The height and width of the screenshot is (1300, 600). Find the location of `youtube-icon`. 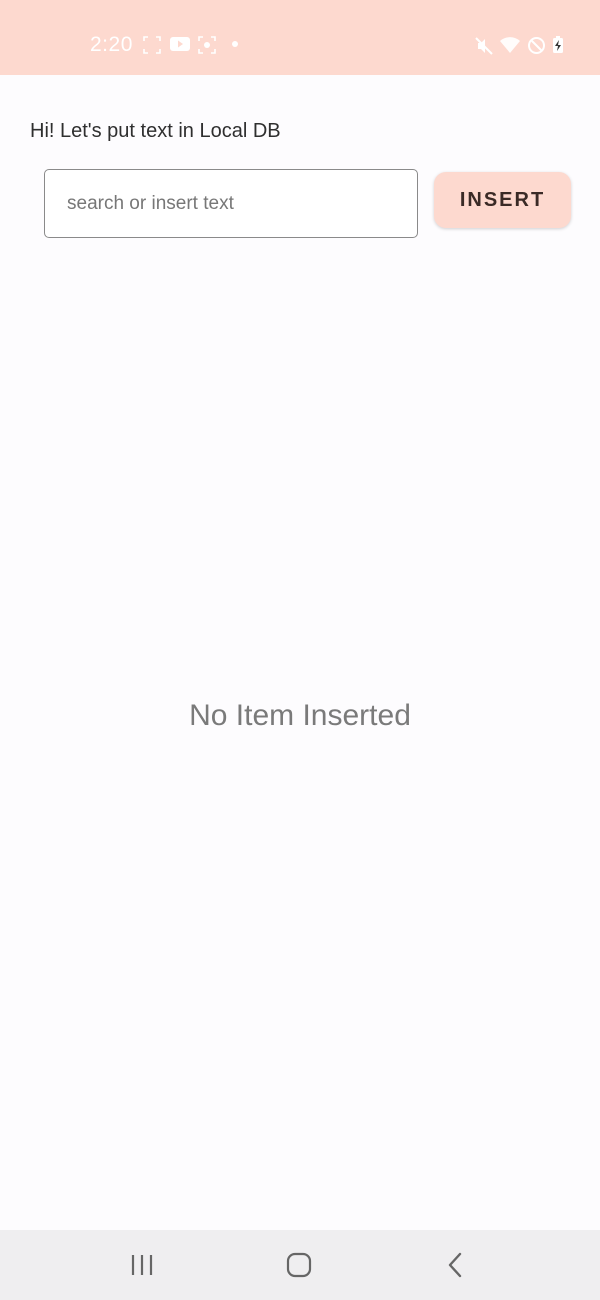

youtube-icon is located at coordinates (180, 44).